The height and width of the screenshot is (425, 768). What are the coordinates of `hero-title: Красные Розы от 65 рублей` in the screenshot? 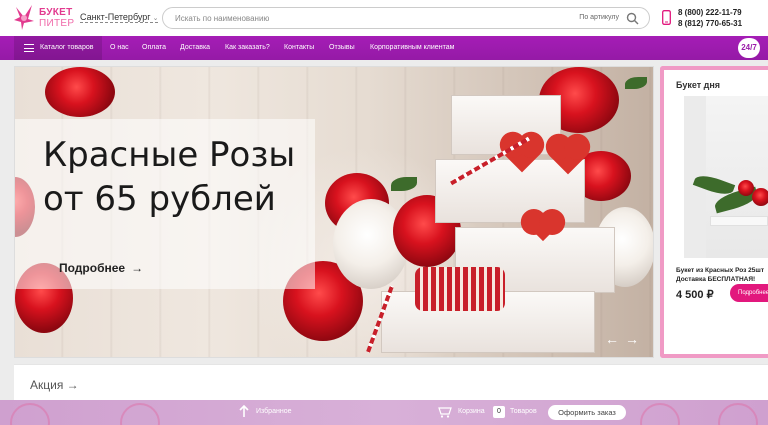 It's located at (169, 177).